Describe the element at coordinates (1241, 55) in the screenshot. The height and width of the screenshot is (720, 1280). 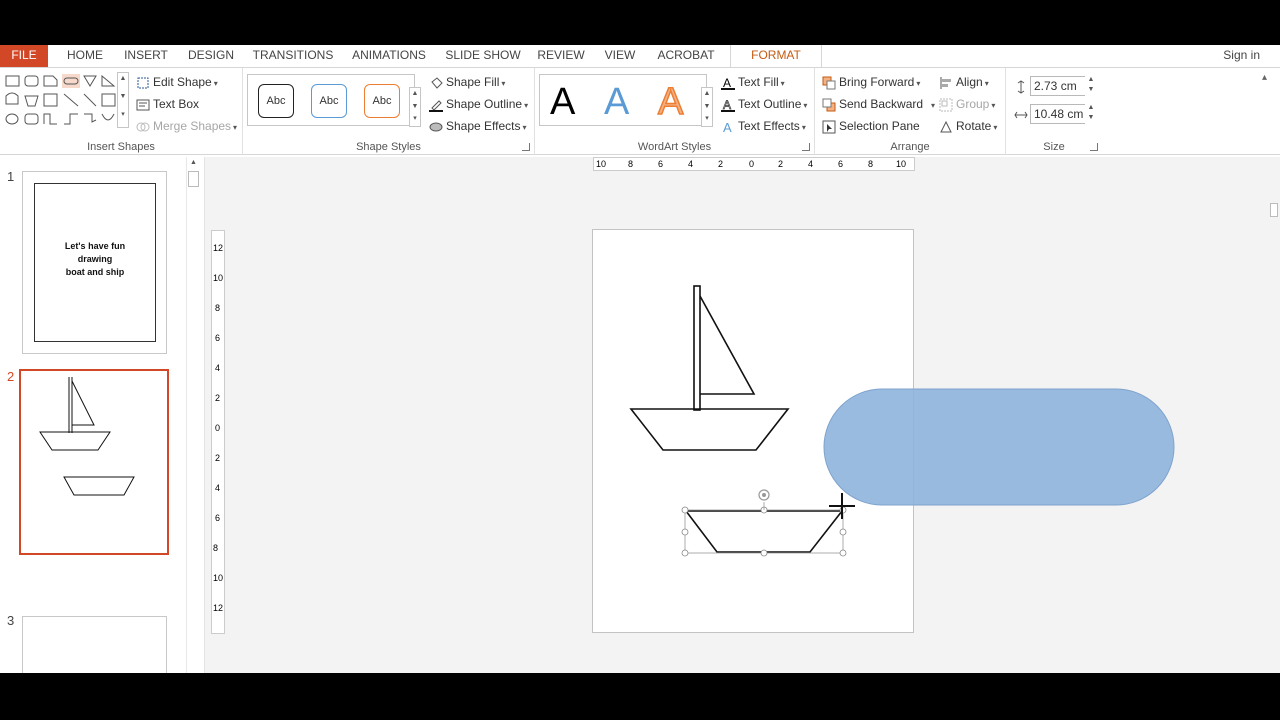
I see `sign-in-link: Sign in` at that location.